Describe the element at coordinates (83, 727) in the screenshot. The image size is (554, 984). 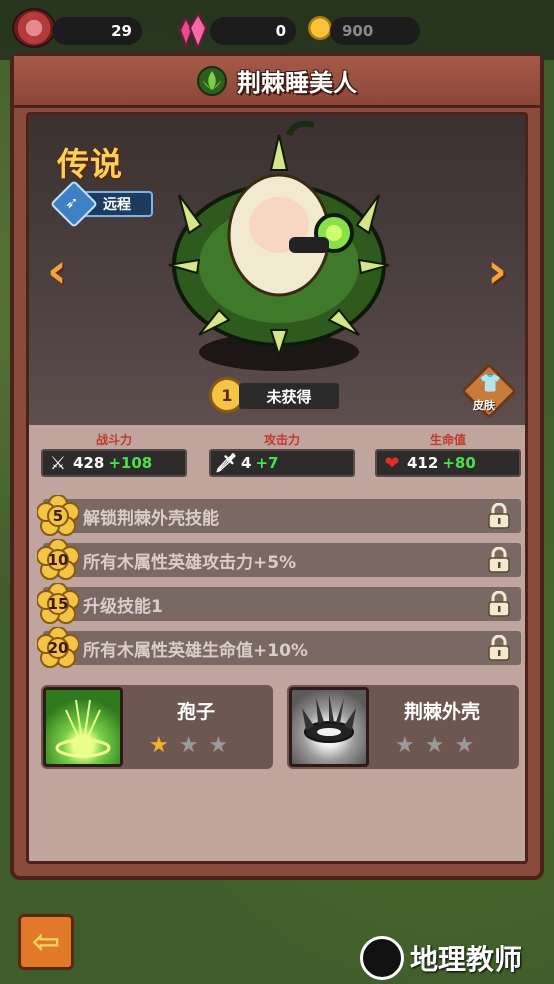
I see `spore-skill-icon` at that location.